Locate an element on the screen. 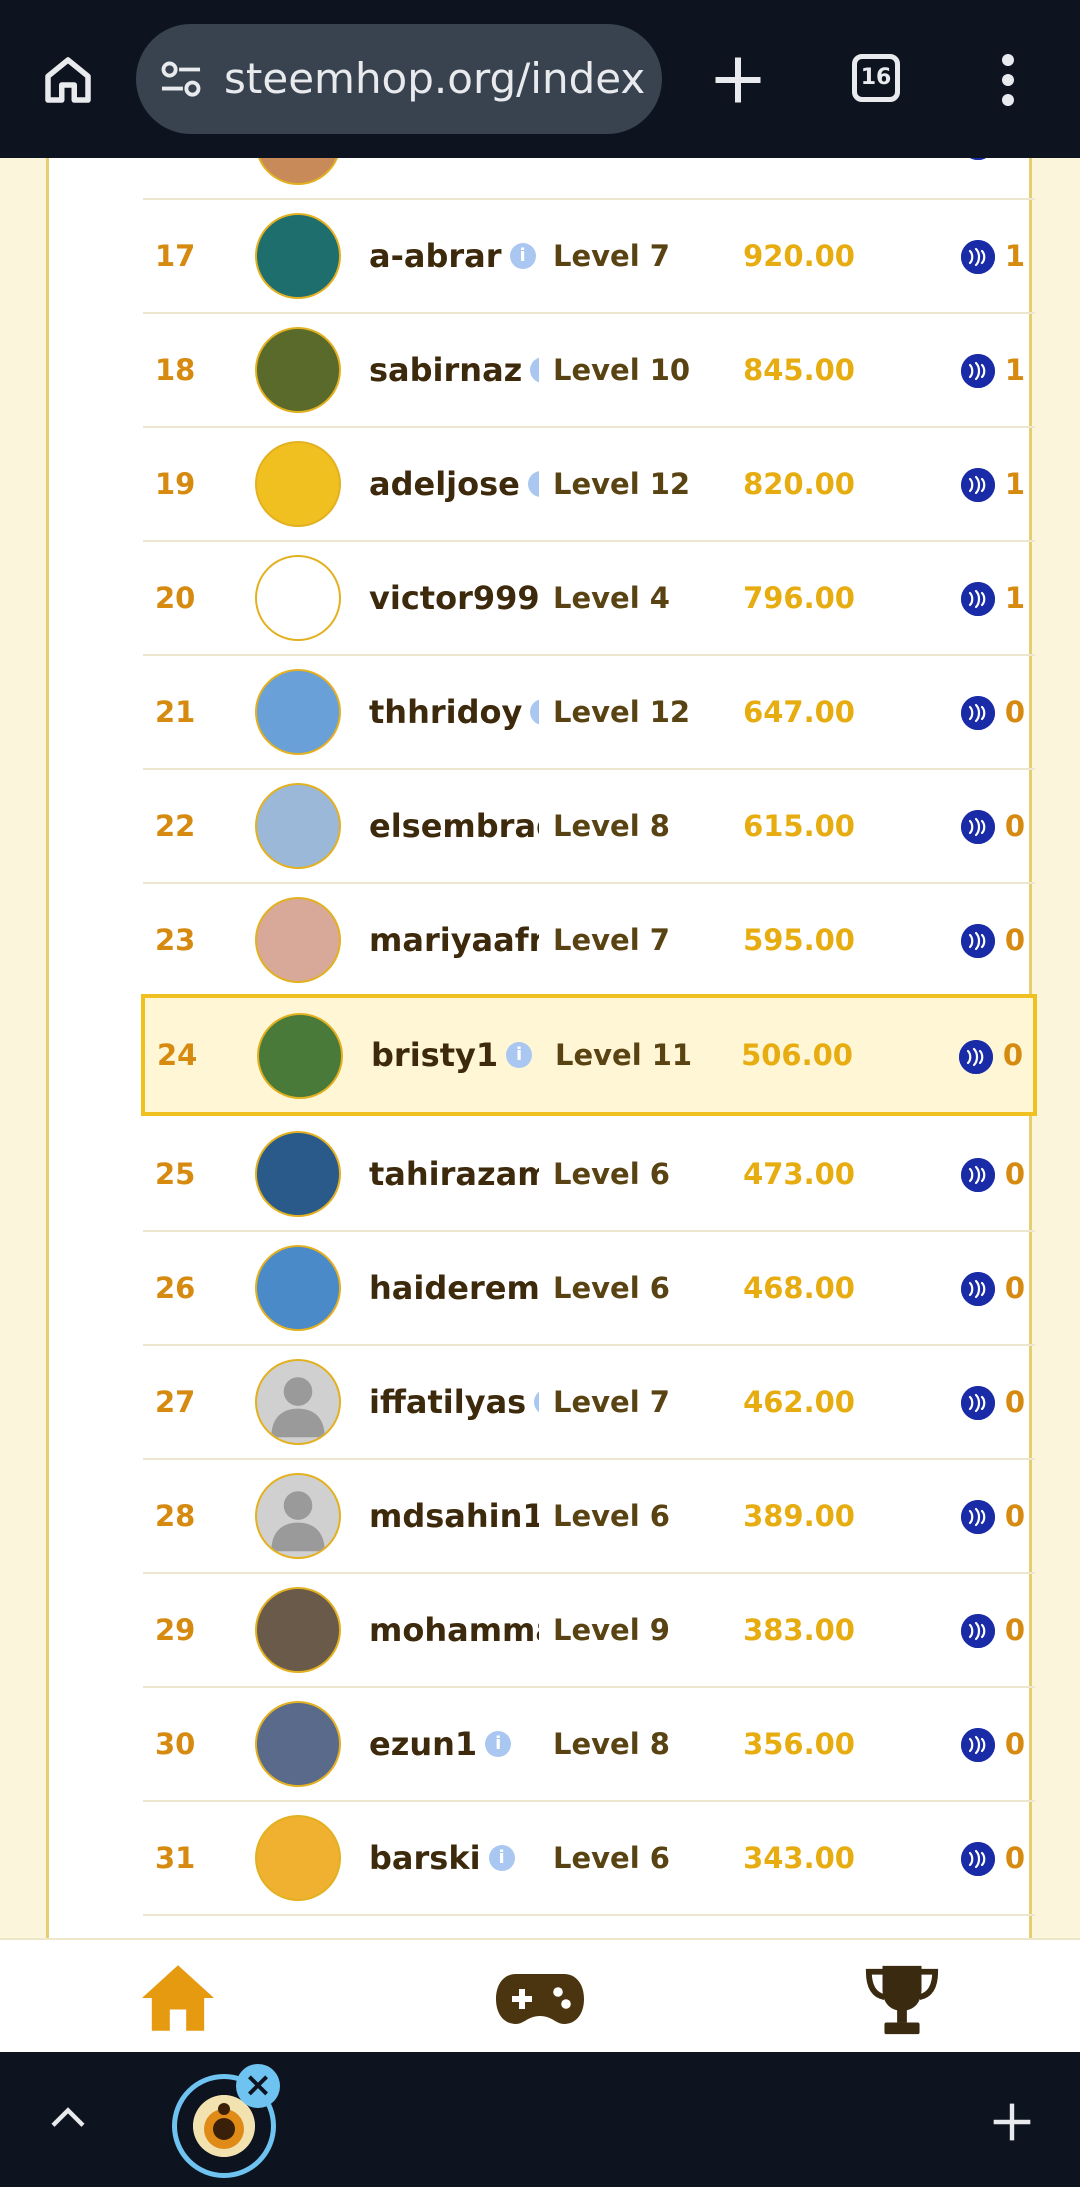  username-text: bristy1 is located at coordinates (435, 1055).